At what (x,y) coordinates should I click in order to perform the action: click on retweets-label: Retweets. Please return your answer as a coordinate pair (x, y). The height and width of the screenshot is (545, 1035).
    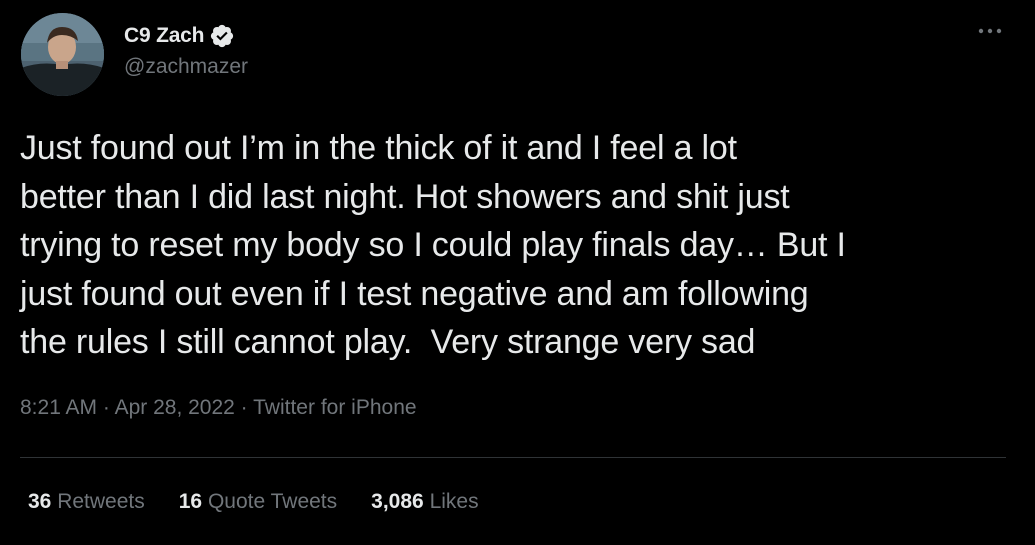
    Looking at the image, I should click on (101, 501).